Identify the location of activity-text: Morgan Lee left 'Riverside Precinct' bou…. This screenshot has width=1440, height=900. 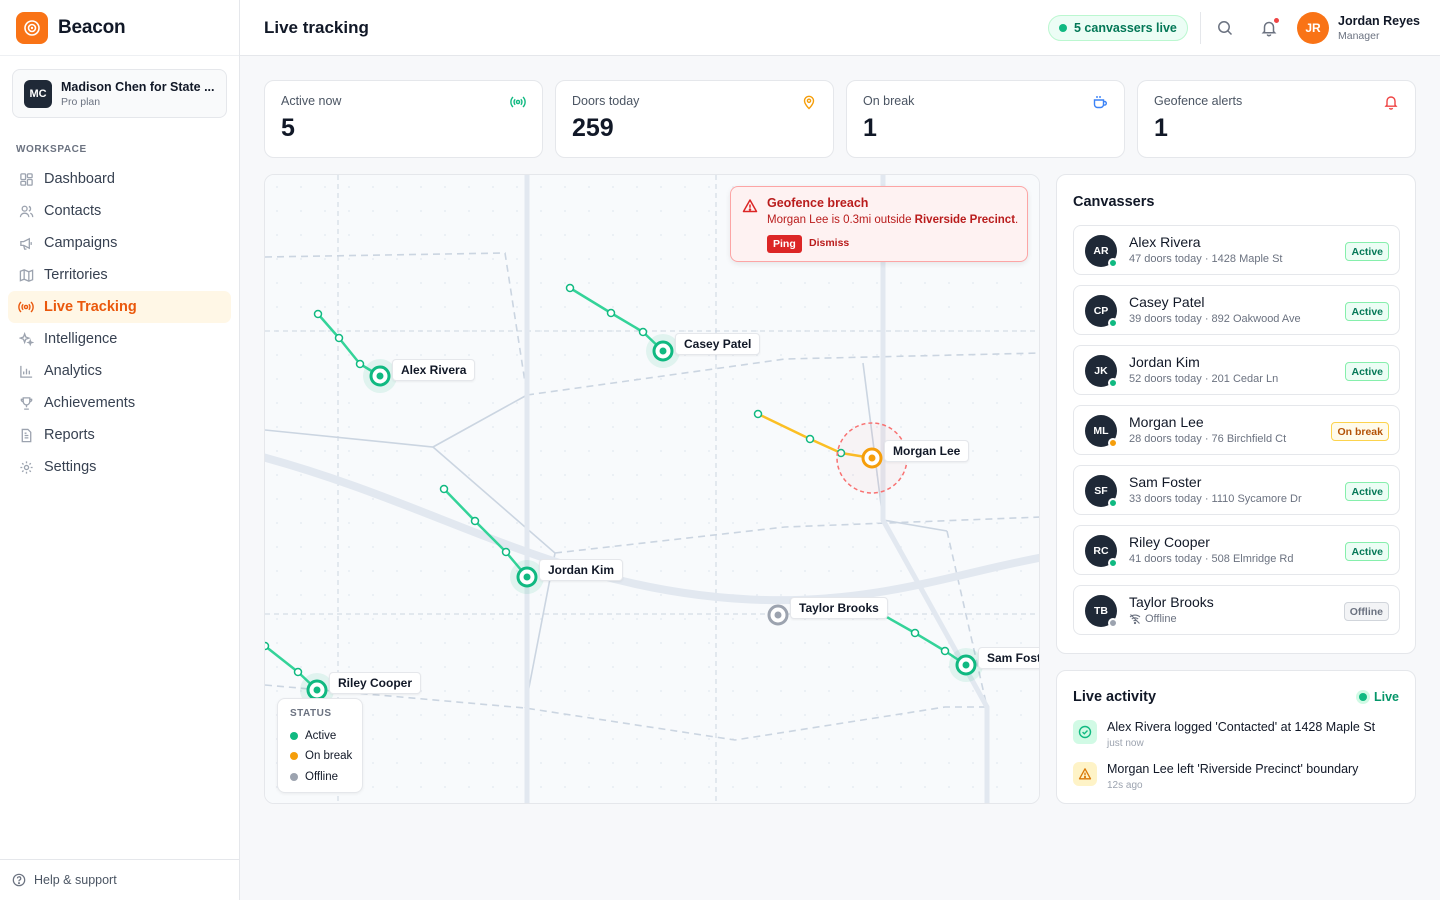
(1233, 769).